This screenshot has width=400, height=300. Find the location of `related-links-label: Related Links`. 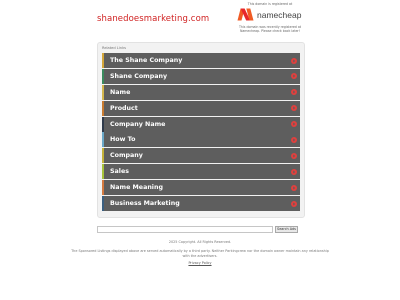

related-links-label: Related Links is located at coordinates (114, 48).